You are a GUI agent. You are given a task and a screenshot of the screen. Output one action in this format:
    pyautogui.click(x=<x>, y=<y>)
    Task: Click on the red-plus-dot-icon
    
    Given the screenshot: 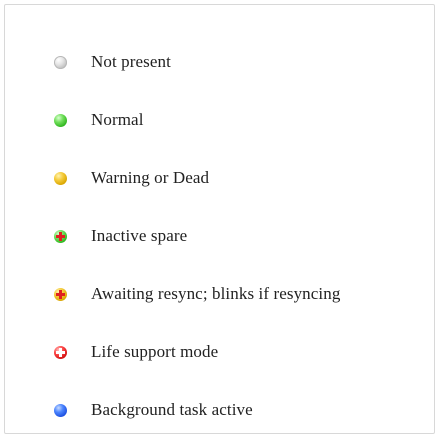 What is the action you would take?
    pyautogui.click(x=60, y=352)
    